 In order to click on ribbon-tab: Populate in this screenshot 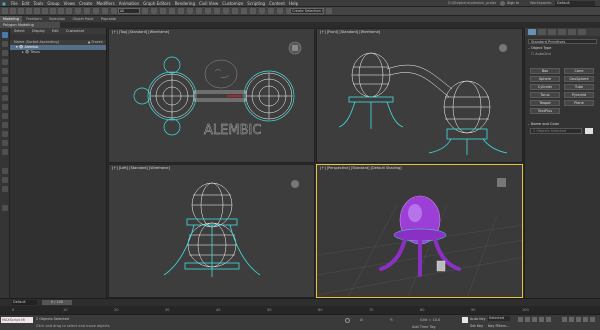, I will do `click(108, 19)`.